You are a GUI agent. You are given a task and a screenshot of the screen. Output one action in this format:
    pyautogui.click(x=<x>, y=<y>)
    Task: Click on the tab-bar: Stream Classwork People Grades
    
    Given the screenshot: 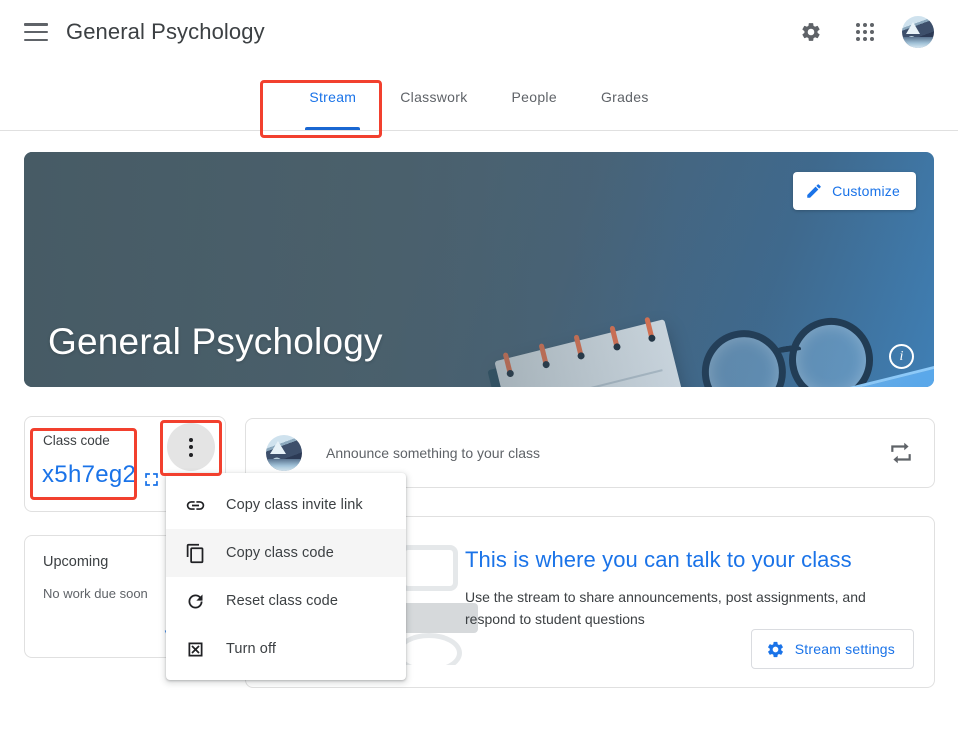 What is the action you would take?
    pyautogui.click(x=479, y=97)
    